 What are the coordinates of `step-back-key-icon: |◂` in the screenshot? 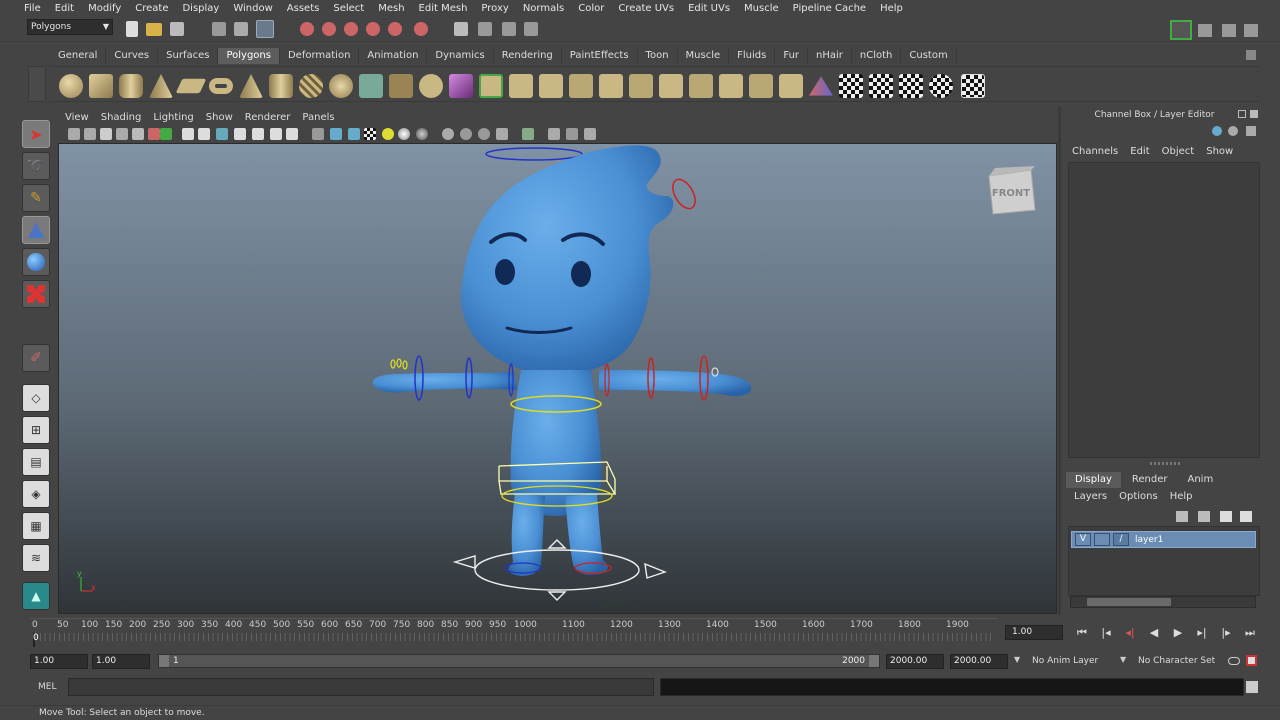 It's located at (1106, 633).